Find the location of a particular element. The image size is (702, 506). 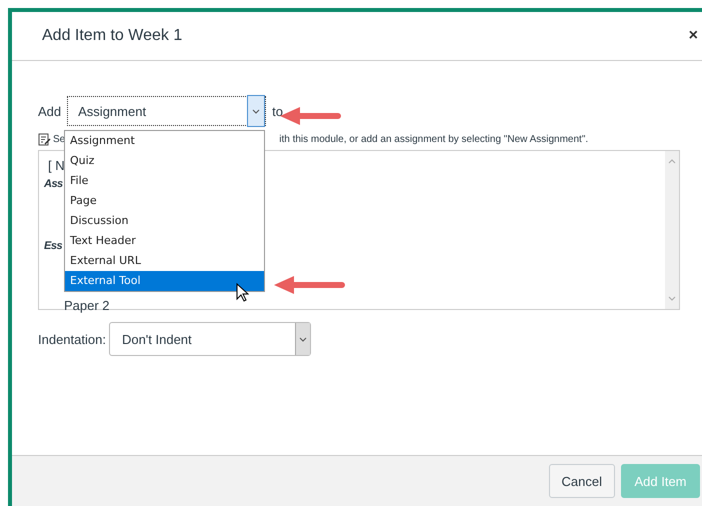

help-text: ith this module, or add an assignment by selecting "New Assignment". is located at coordinates (433, 139).